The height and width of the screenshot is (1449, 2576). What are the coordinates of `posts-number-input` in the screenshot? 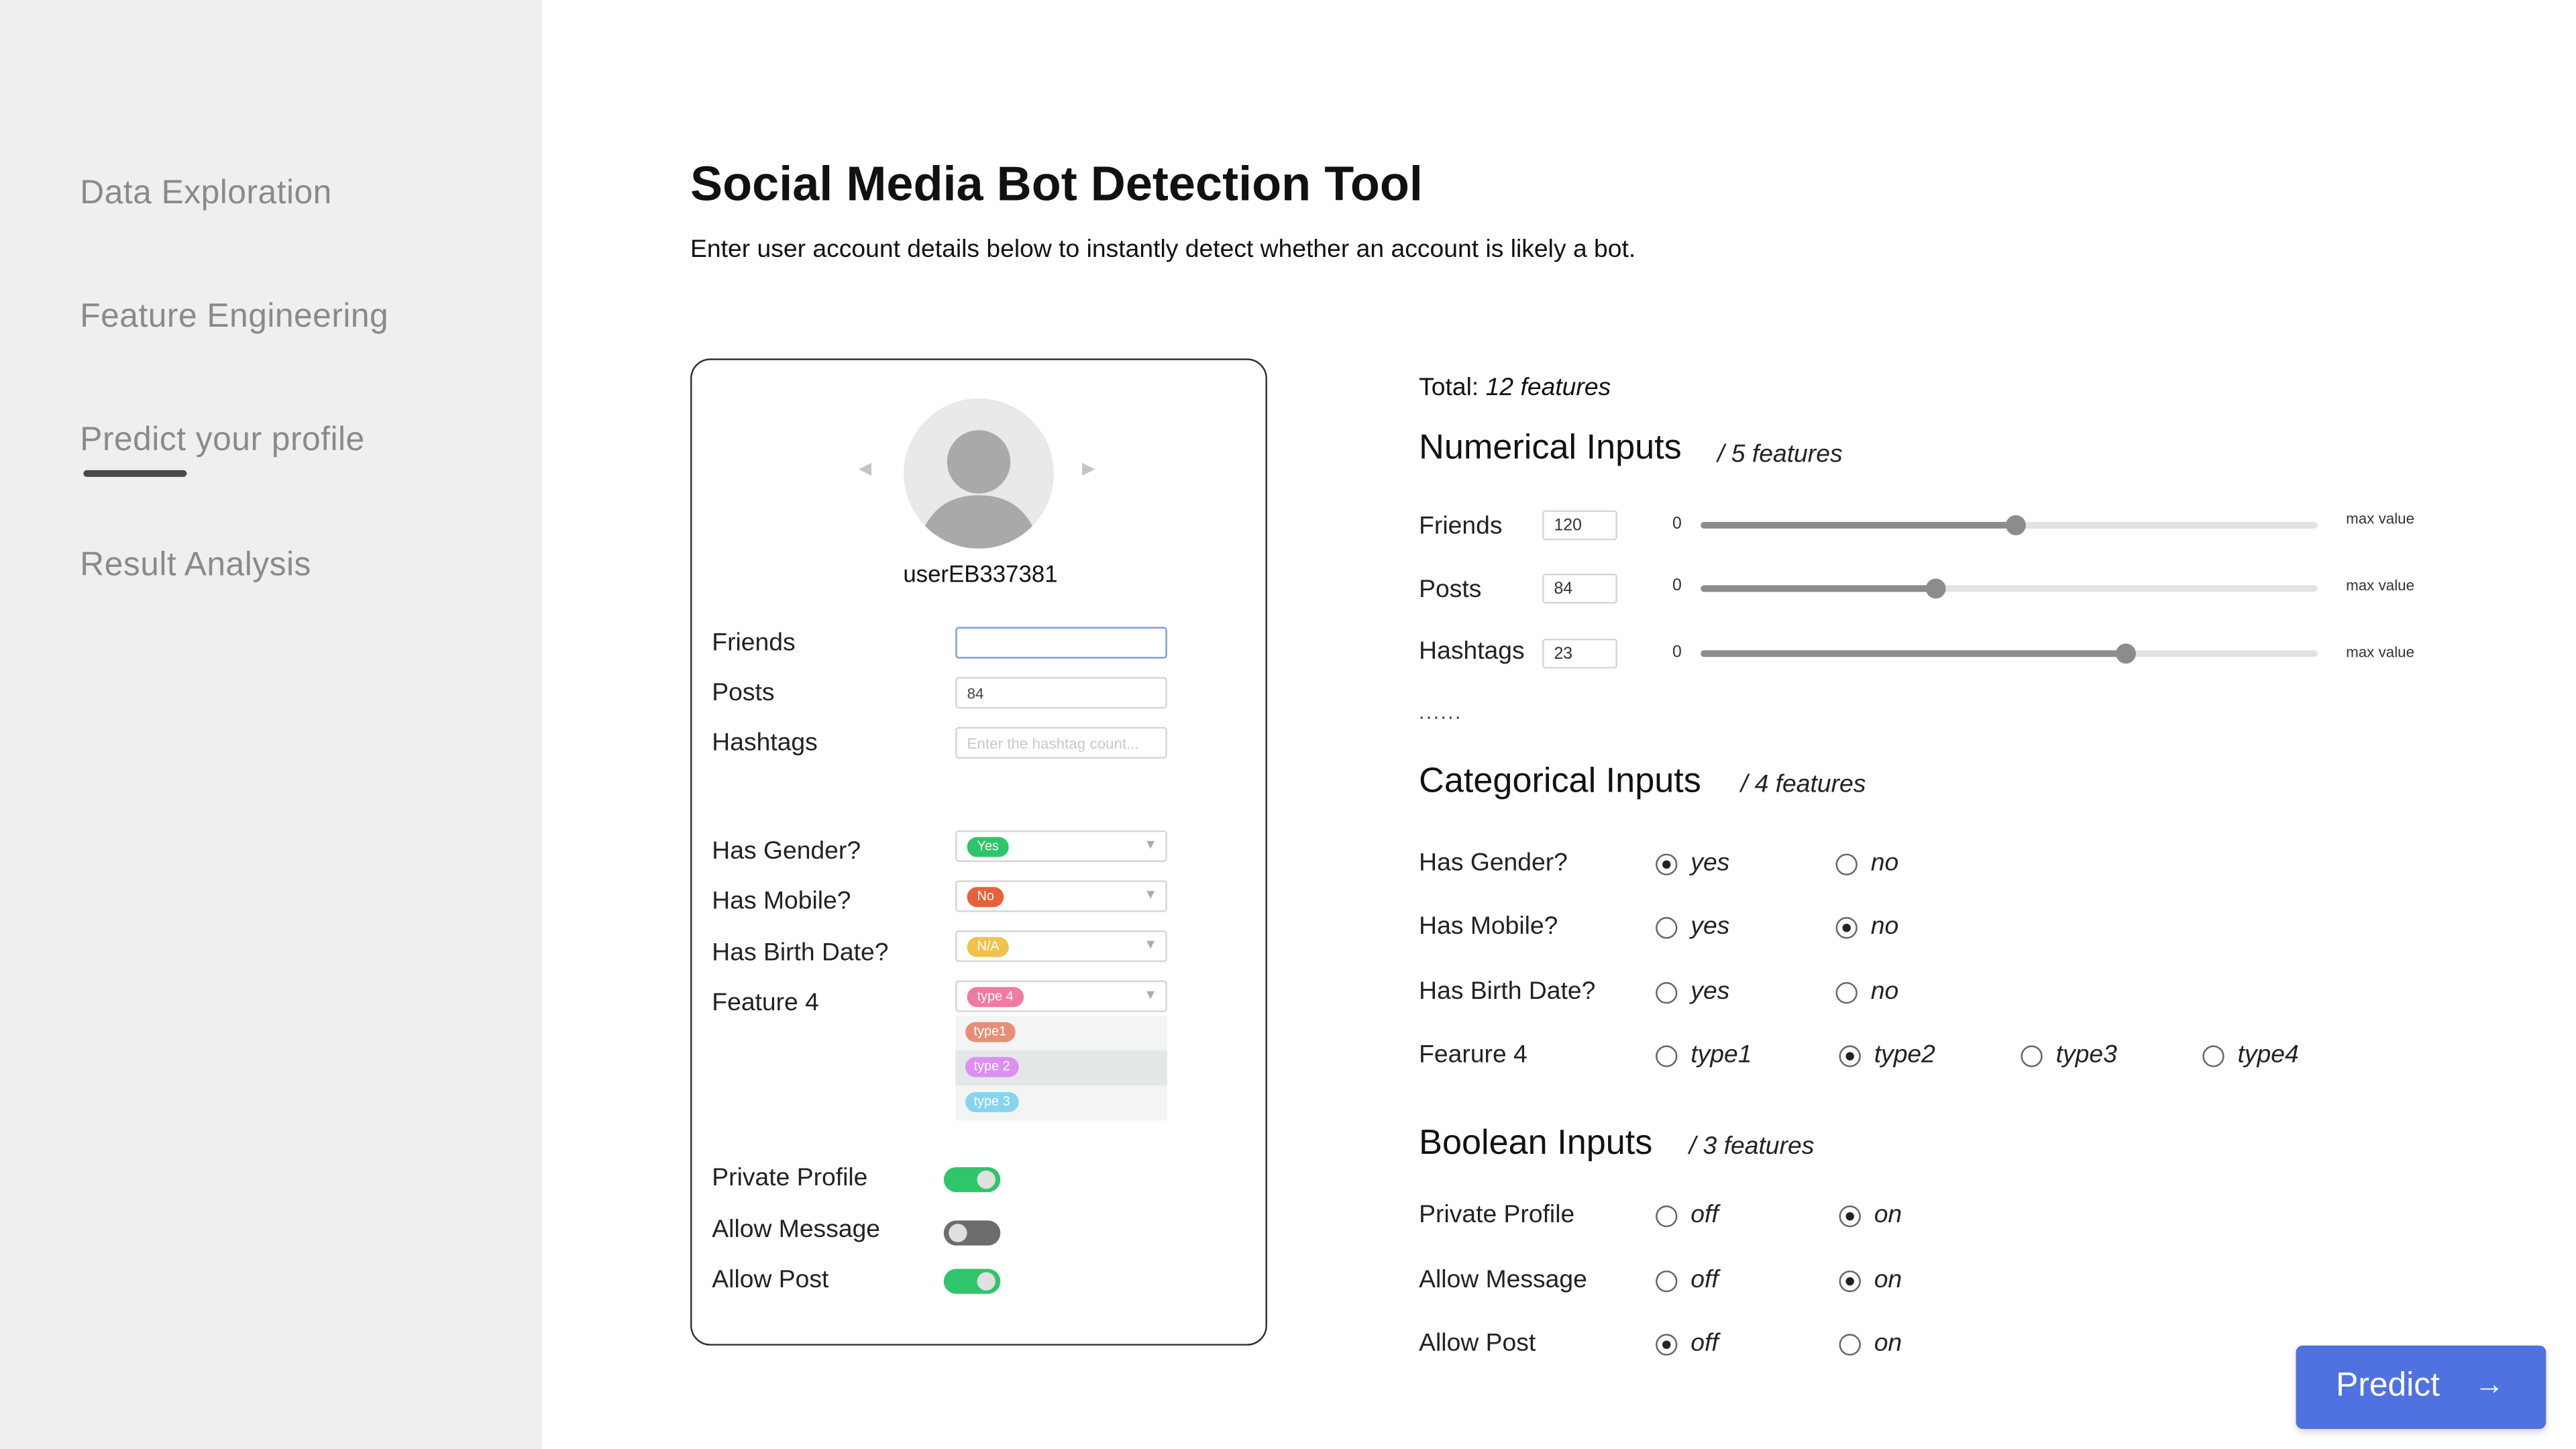 It's located at (1579, 589).